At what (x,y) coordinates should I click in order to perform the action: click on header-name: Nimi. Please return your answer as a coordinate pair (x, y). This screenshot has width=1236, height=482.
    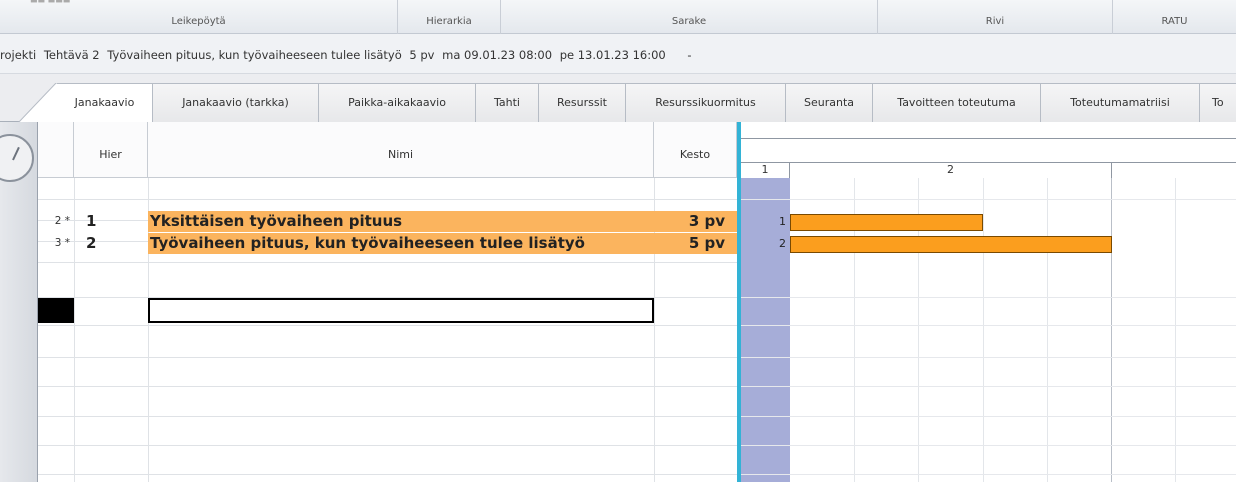
    Looking at the image, I should click on (401, 150).